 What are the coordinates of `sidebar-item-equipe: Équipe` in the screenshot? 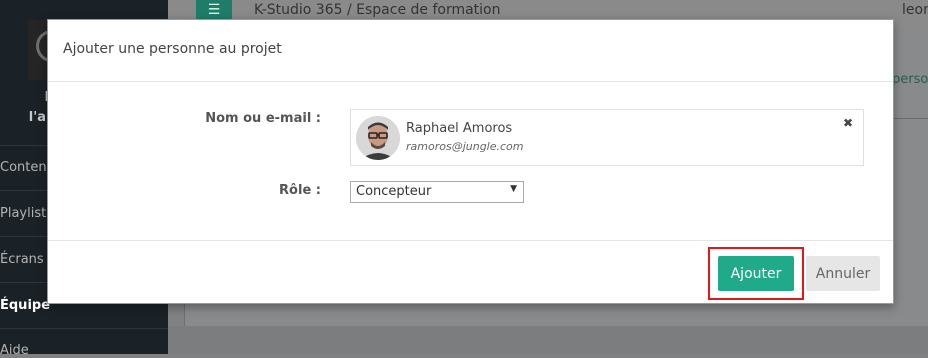 It's located at (25, 305).